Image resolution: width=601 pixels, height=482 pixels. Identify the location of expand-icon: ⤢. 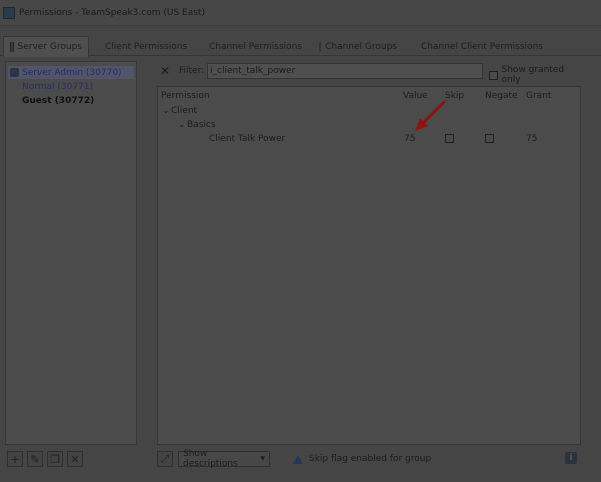
(165, 459).